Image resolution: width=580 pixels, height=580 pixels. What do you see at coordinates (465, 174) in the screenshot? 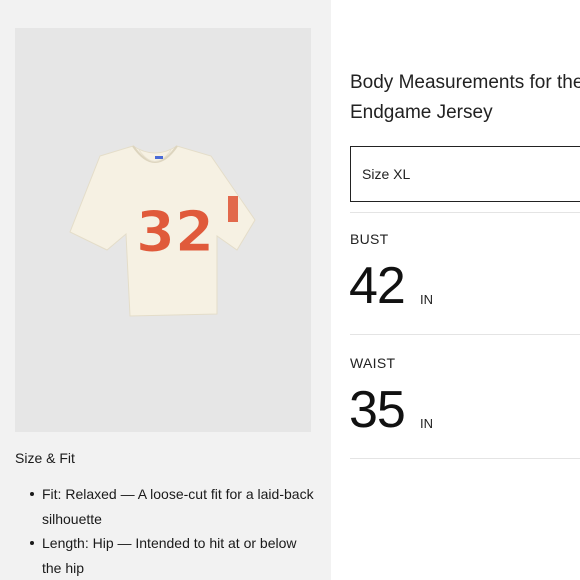
I see `size-select: Size XL` at bounding box center [465, 174].